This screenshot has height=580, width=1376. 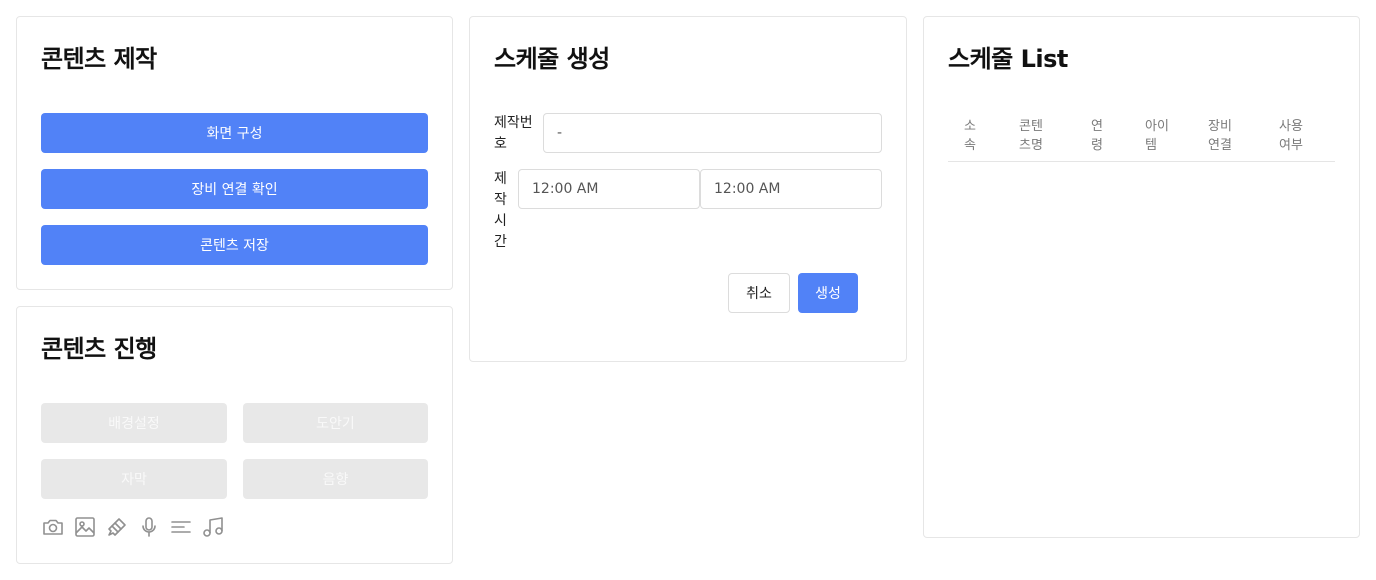 What do you see at coordinates (149, 527) in the screenshot?
I see `microphone-icon` at bounding box center [149, 527].